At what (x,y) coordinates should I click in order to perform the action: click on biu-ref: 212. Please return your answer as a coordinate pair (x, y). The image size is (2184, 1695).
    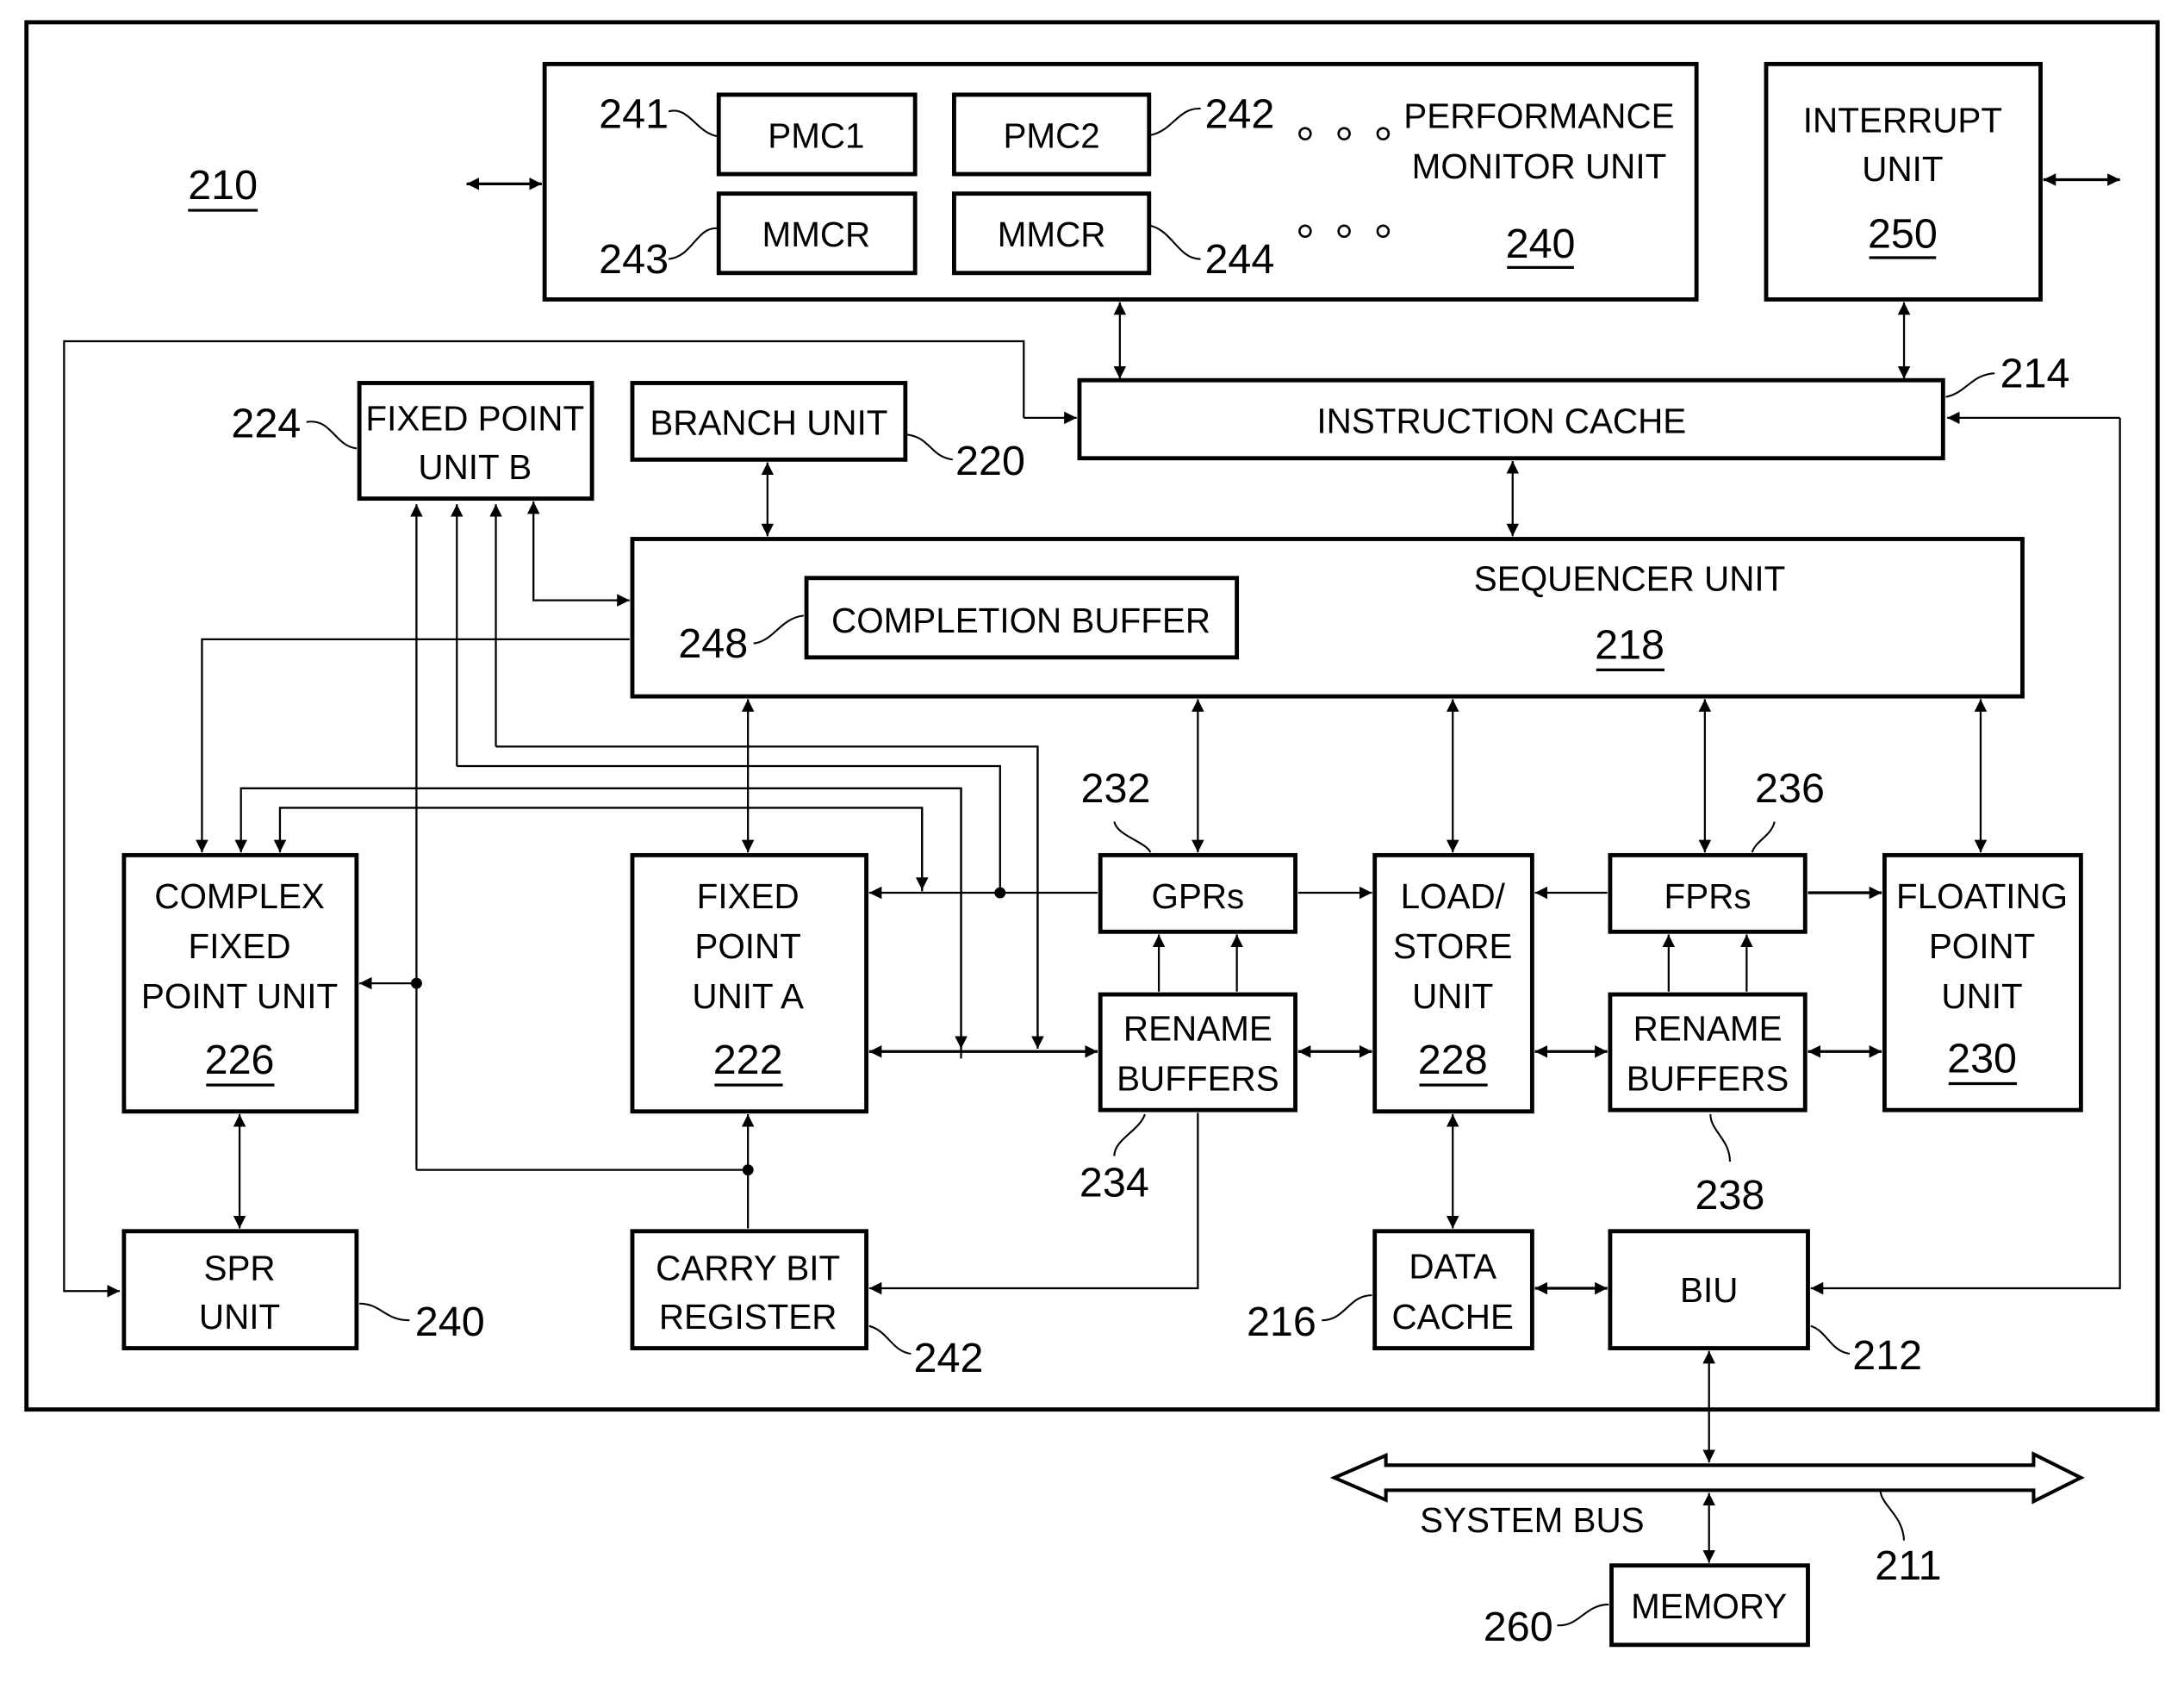
    Looking at the image, I should click on (1887, 1355).